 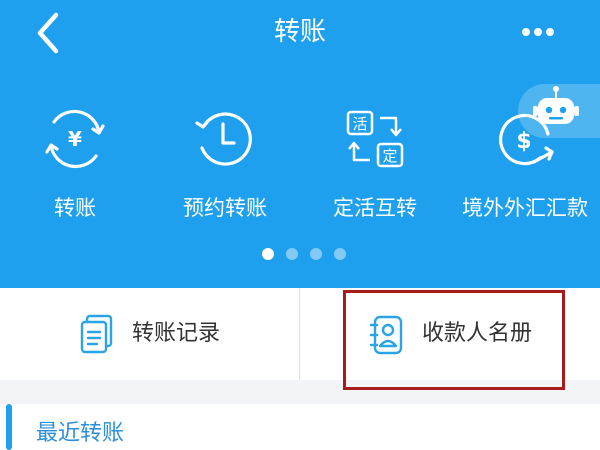 I want to click on chevron-left-icon, so click(x=48, y=33).